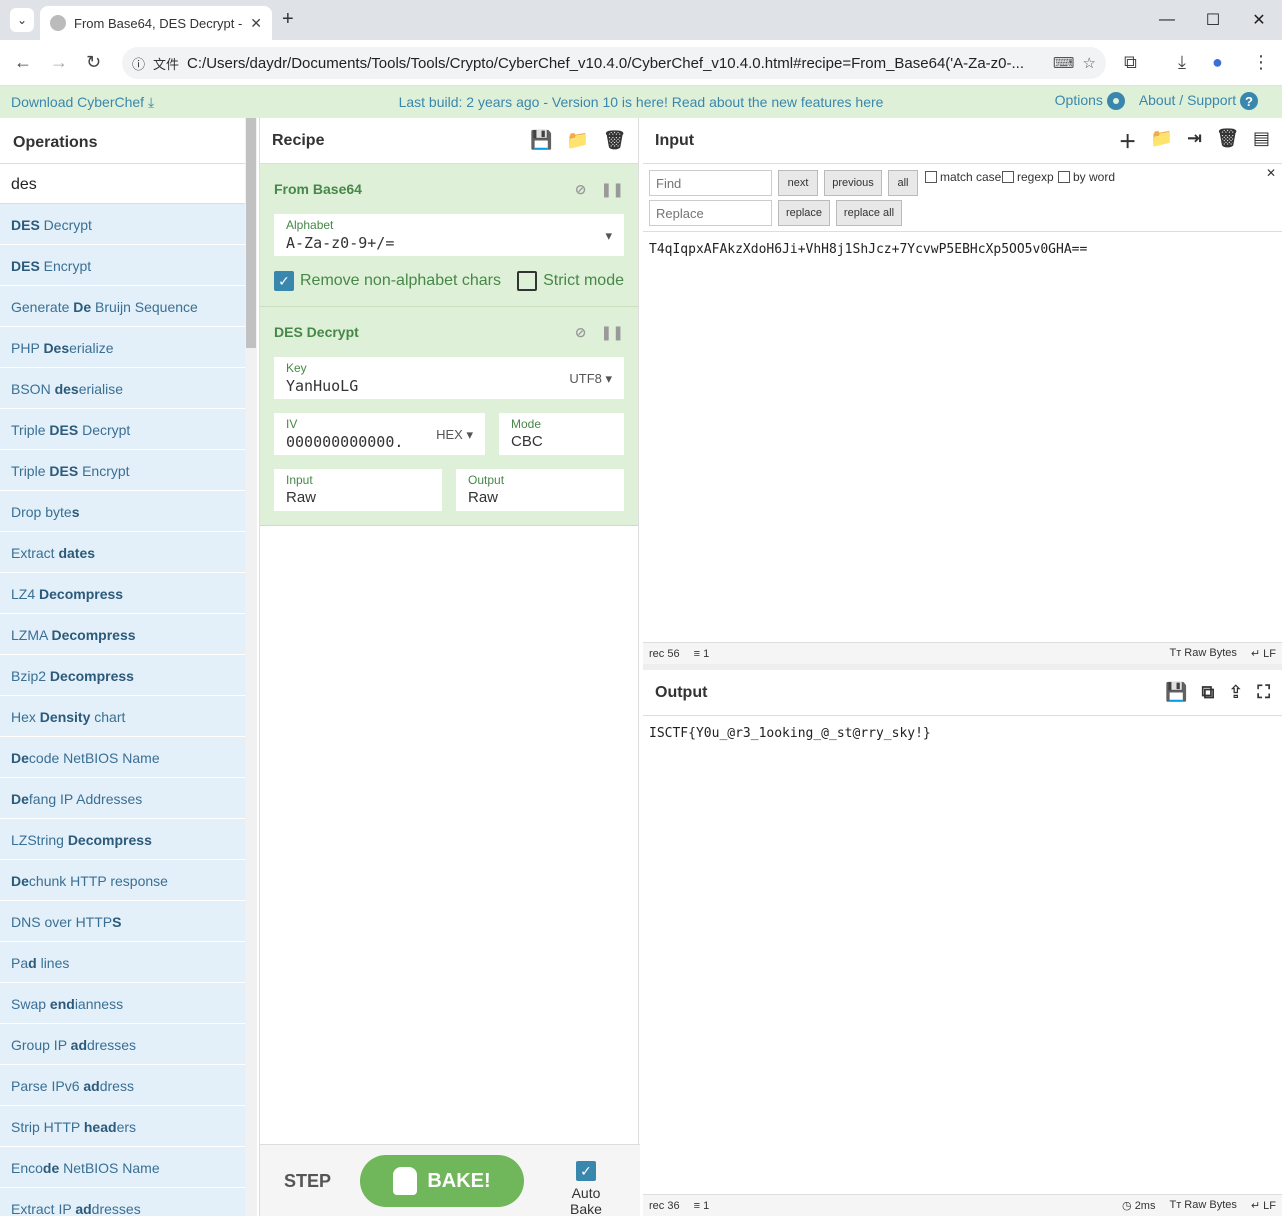  Describe the element at coordinates (387, 281) in the screenshot. I see `remove-non-alphabet-checkbox: ✓ Remove non-alphabet chars` at that location.